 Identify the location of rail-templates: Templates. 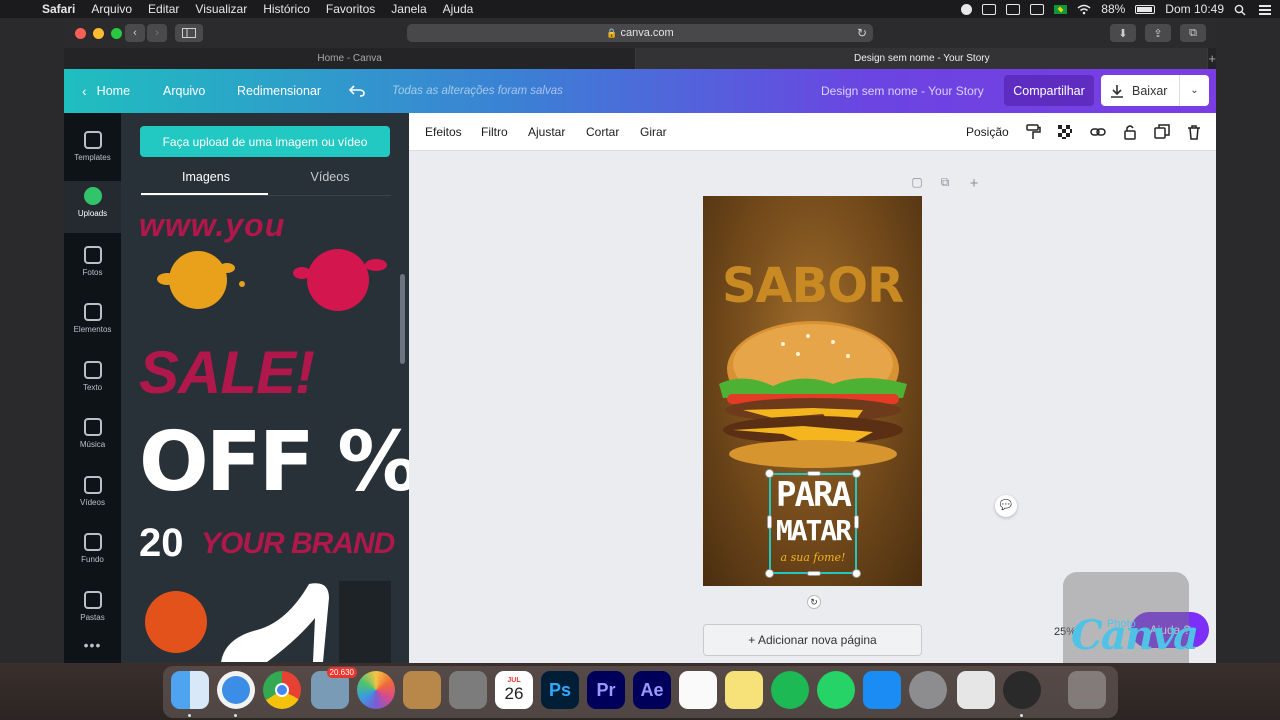
(92, 151).